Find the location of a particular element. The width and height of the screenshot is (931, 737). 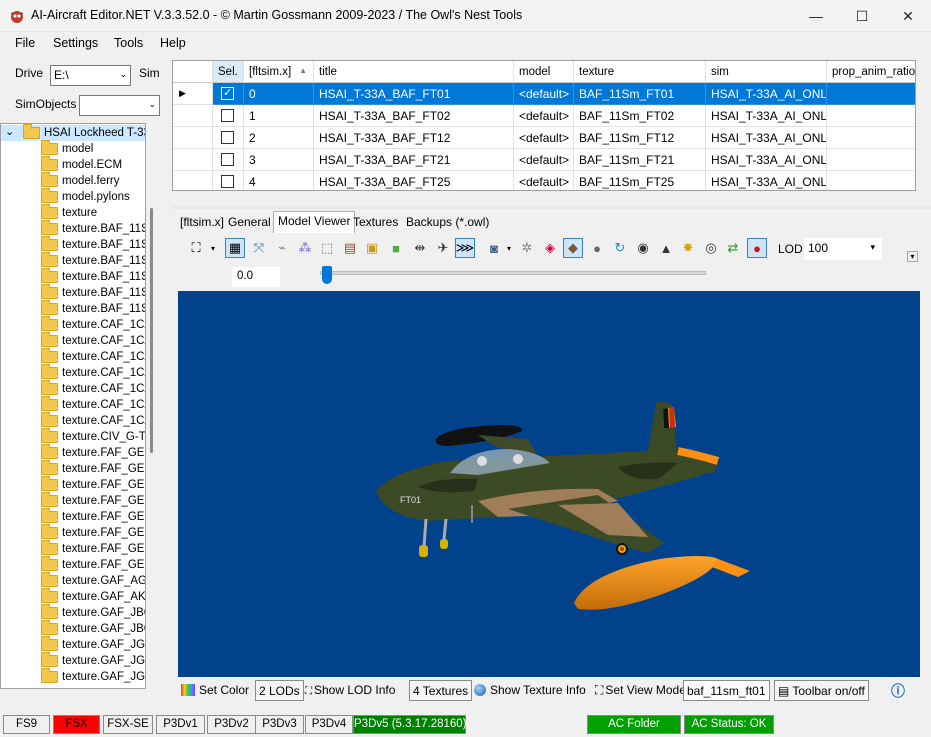

sim-p3dv3-button: P3Dv3 is located at coordinates (279, 724).